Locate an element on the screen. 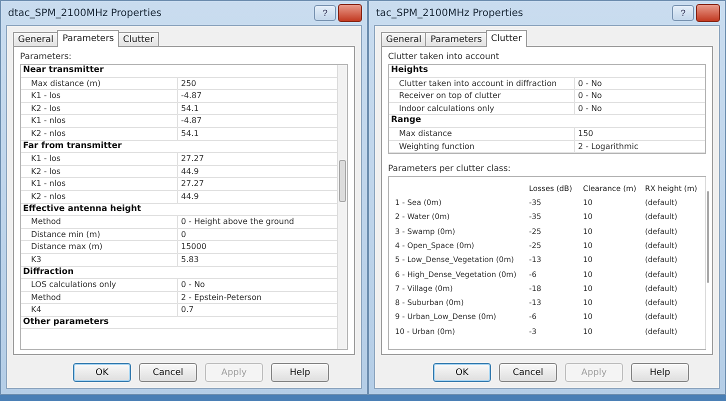  group-heading: Far from transmitter is located at coordinates (72, 146).